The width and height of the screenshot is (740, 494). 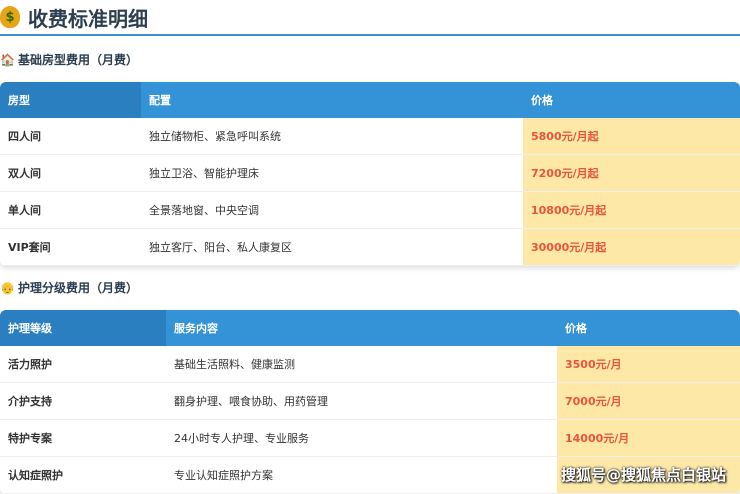 What do you see at coordinates (332, 247) in the screenshot?
I see `row-config: 独立客厅、阳台、私人康复区` at bounding box center [332, 247].